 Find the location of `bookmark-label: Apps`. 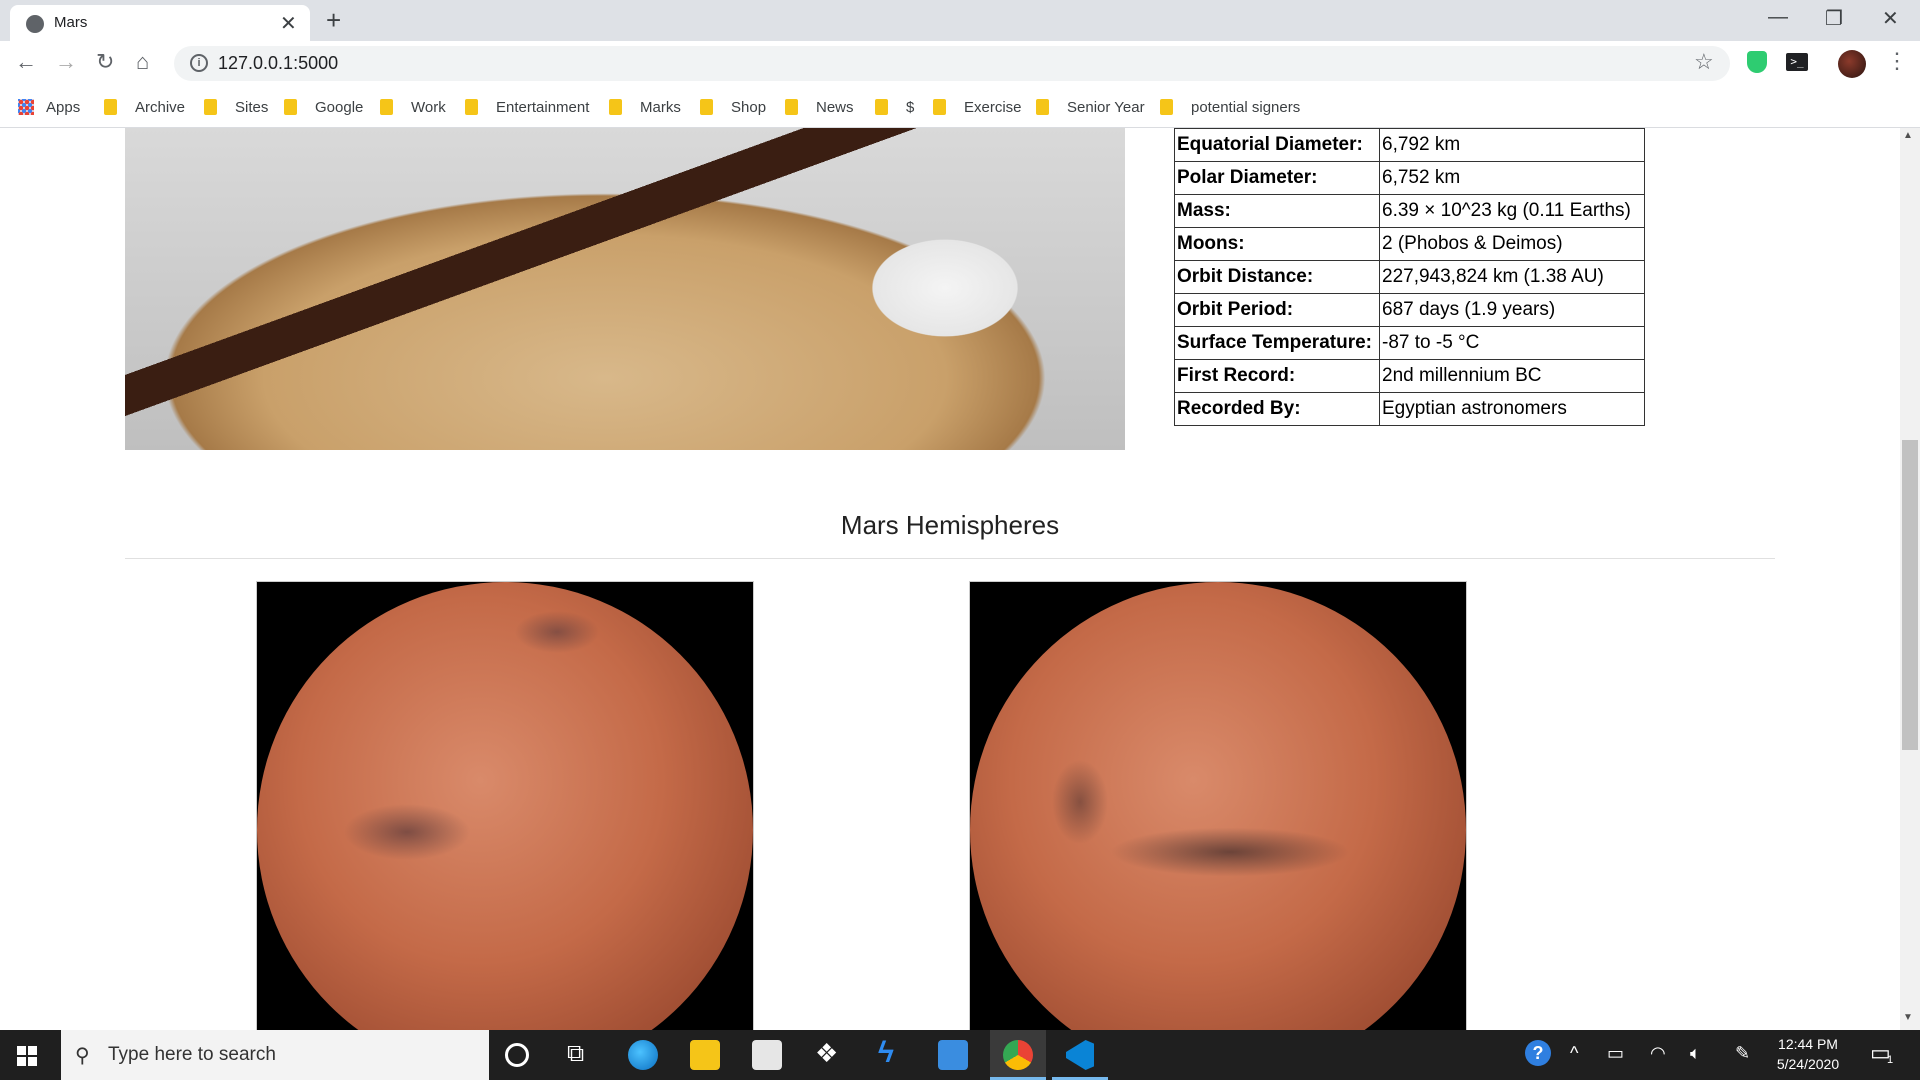

bookmark-label: Apps is located at coordinates (63, 107).